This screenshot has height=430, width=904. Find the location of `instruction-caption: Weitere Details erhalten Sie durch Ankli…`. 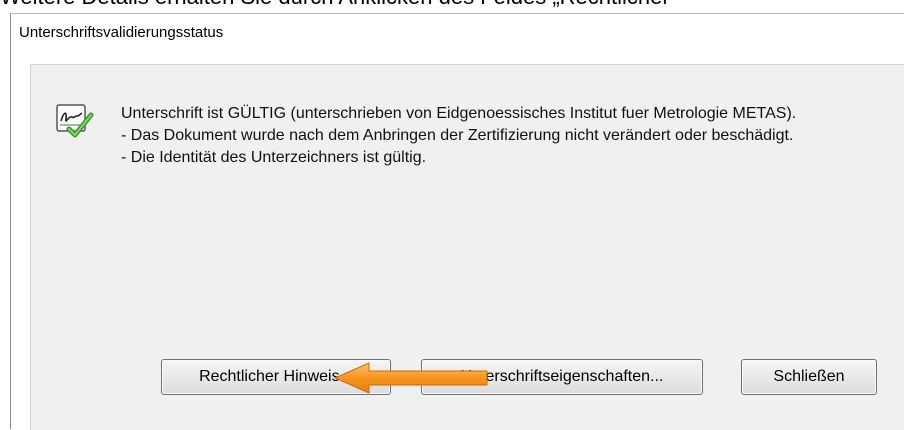

instruction-caption: Weitere Details erhalten Sie durch Ankli… is located at coordinates (452, 4).